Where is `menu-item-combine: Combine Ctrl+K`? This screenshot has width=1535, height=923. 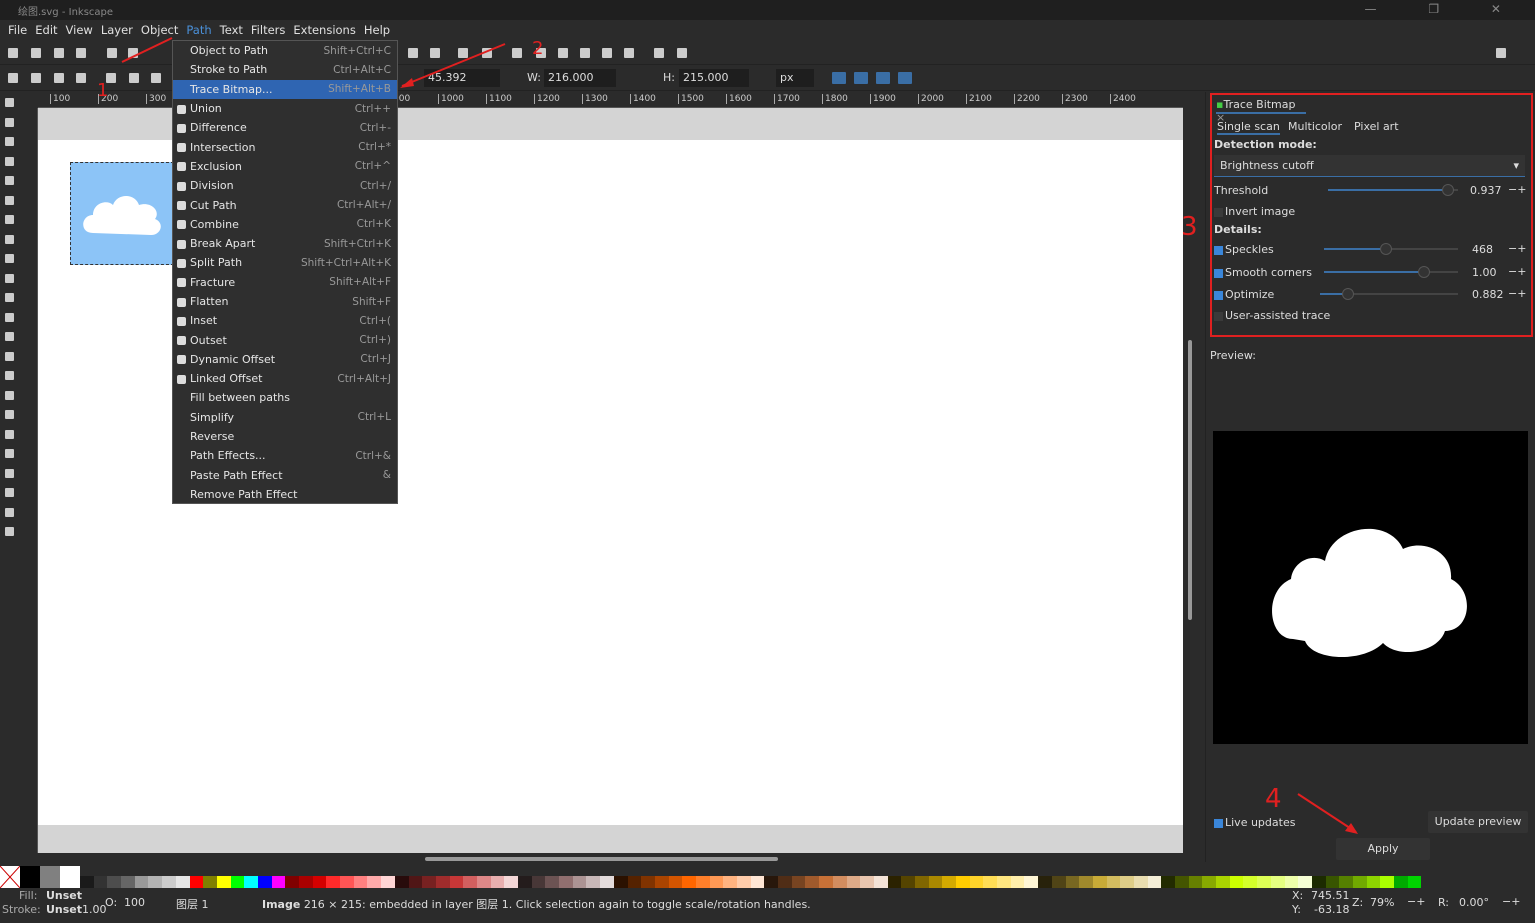
menu-item-combine: Combine Ctrl+K is located at coordinates (285, 224).